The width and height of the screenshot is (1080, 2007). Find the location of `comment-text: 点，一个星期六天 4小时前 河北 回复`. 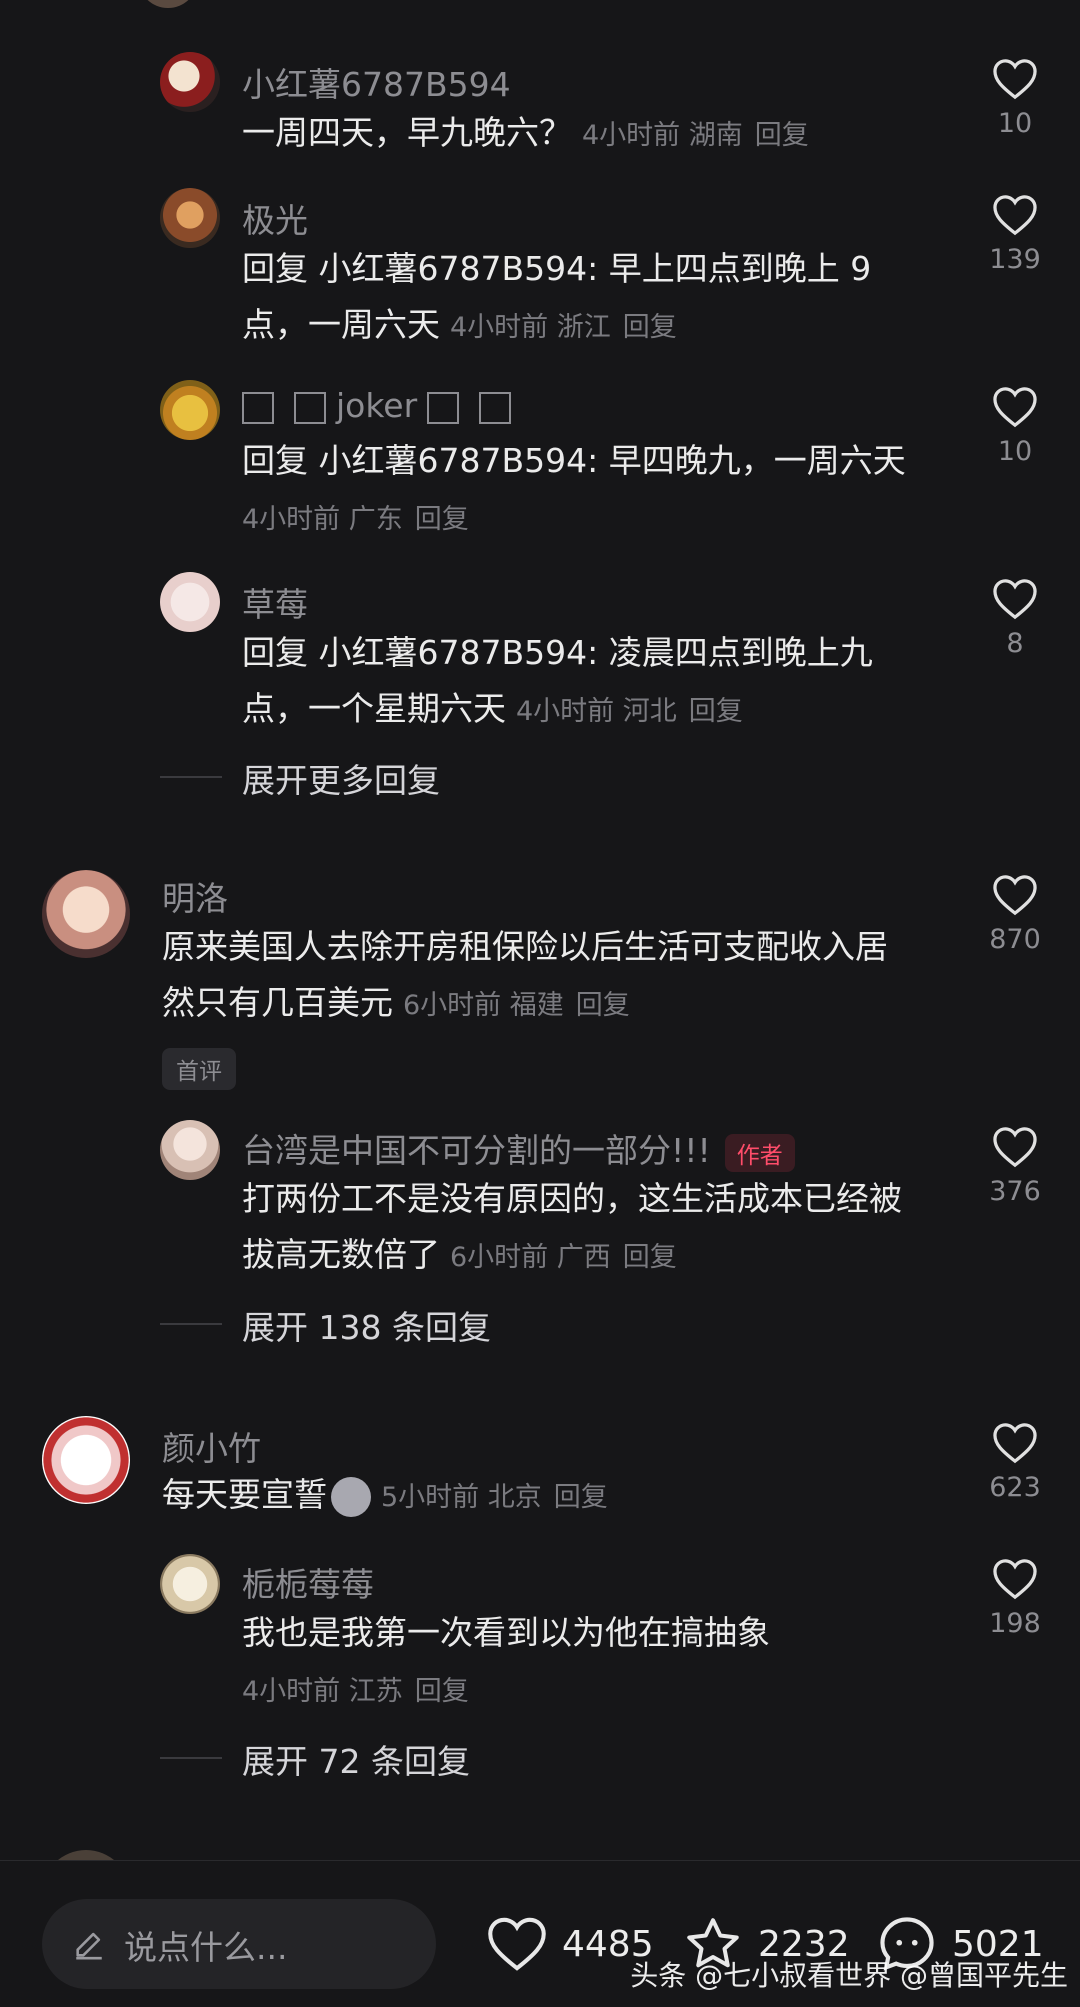

comment-text: 点，一个星期六天 4小时前 河北 回复 is located at coordinates (492, 710).